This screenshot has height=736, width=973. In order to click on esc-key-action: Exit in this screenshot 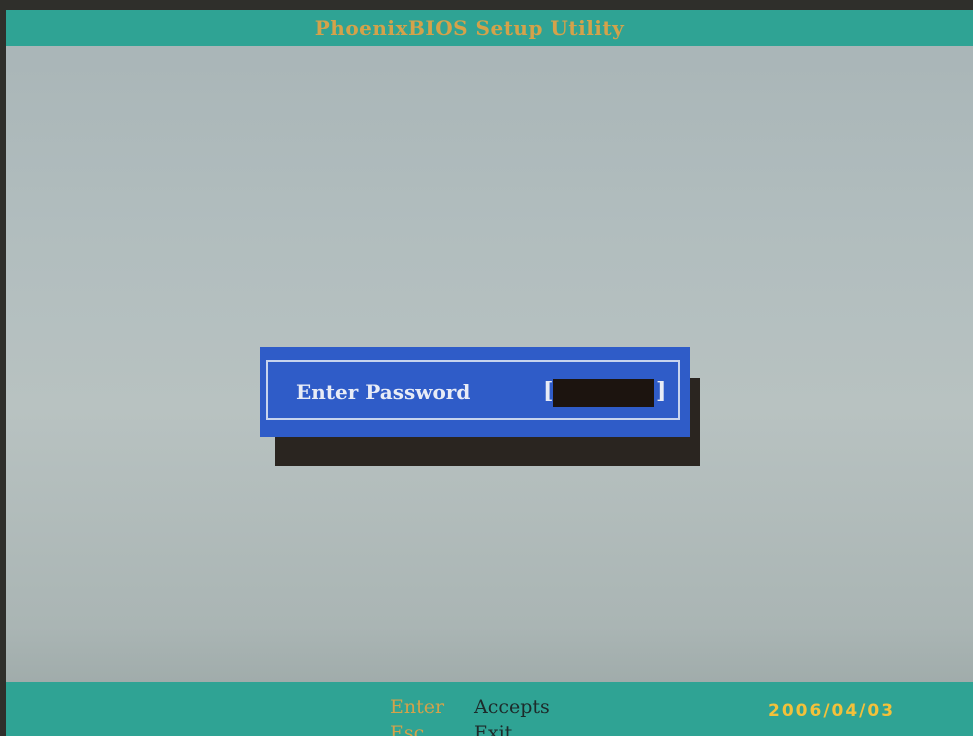, I will do `click(493, 729)`.